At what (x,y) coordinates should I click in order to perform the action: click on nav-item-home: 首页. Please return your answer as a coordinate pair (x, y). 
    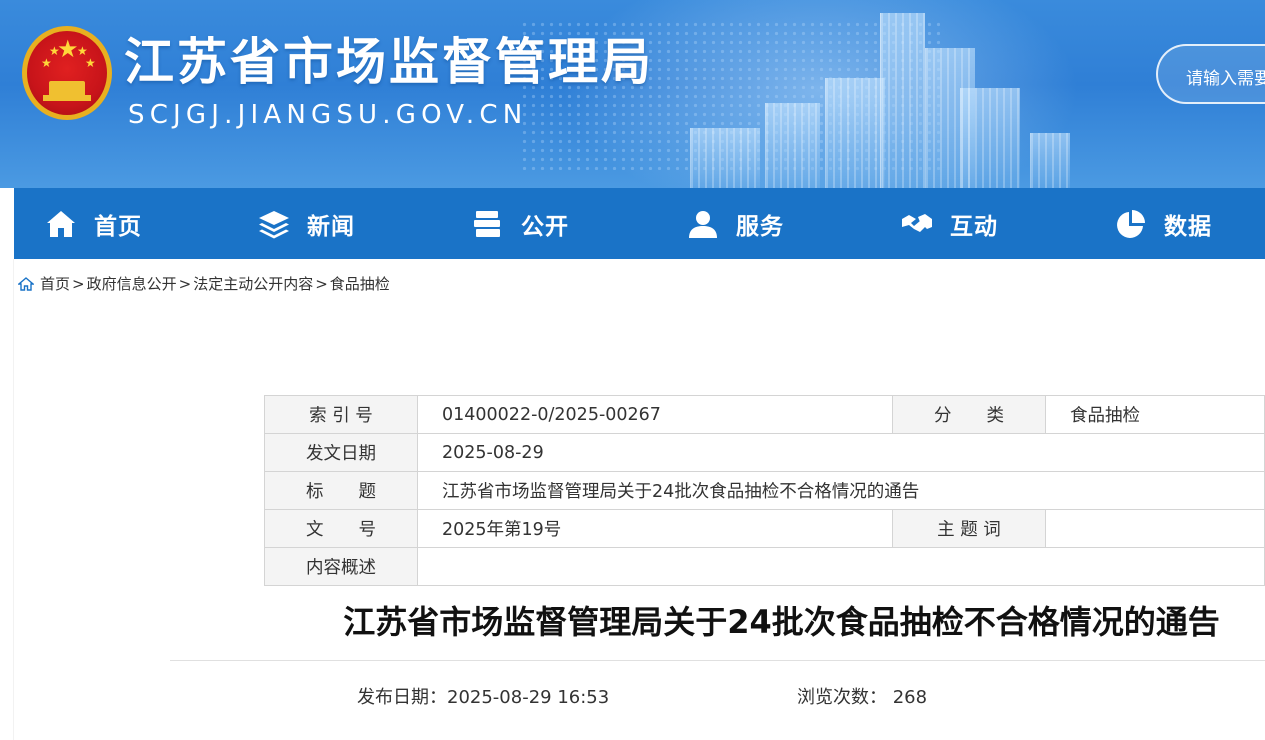
    Looking at the image, I should click on (93, 223).